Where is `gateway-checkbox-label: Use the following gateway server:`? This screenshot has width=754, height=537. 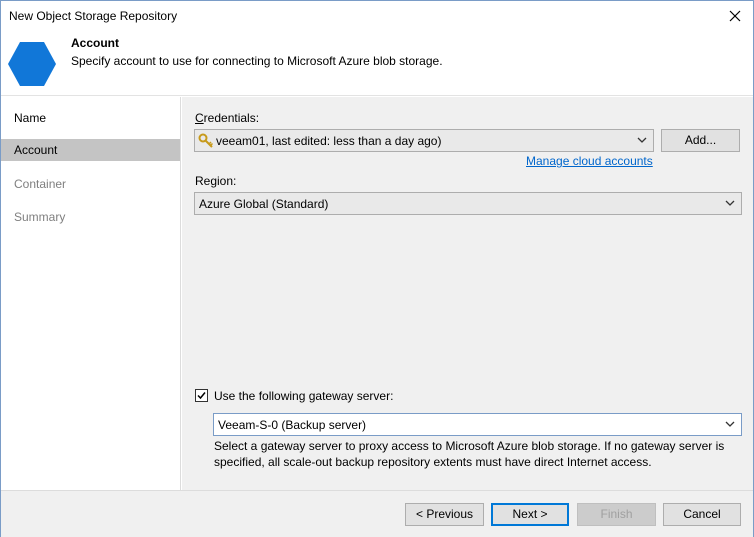 gateway-checkbox-label: Use the following gateway server: is located at coordinates (303, 396).